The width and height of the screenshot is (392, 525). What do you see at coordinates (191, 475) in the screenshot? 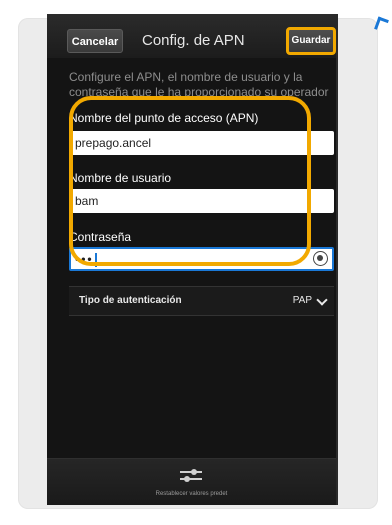
I see `reset-defaults-icon` at bounding box center [191, 475].